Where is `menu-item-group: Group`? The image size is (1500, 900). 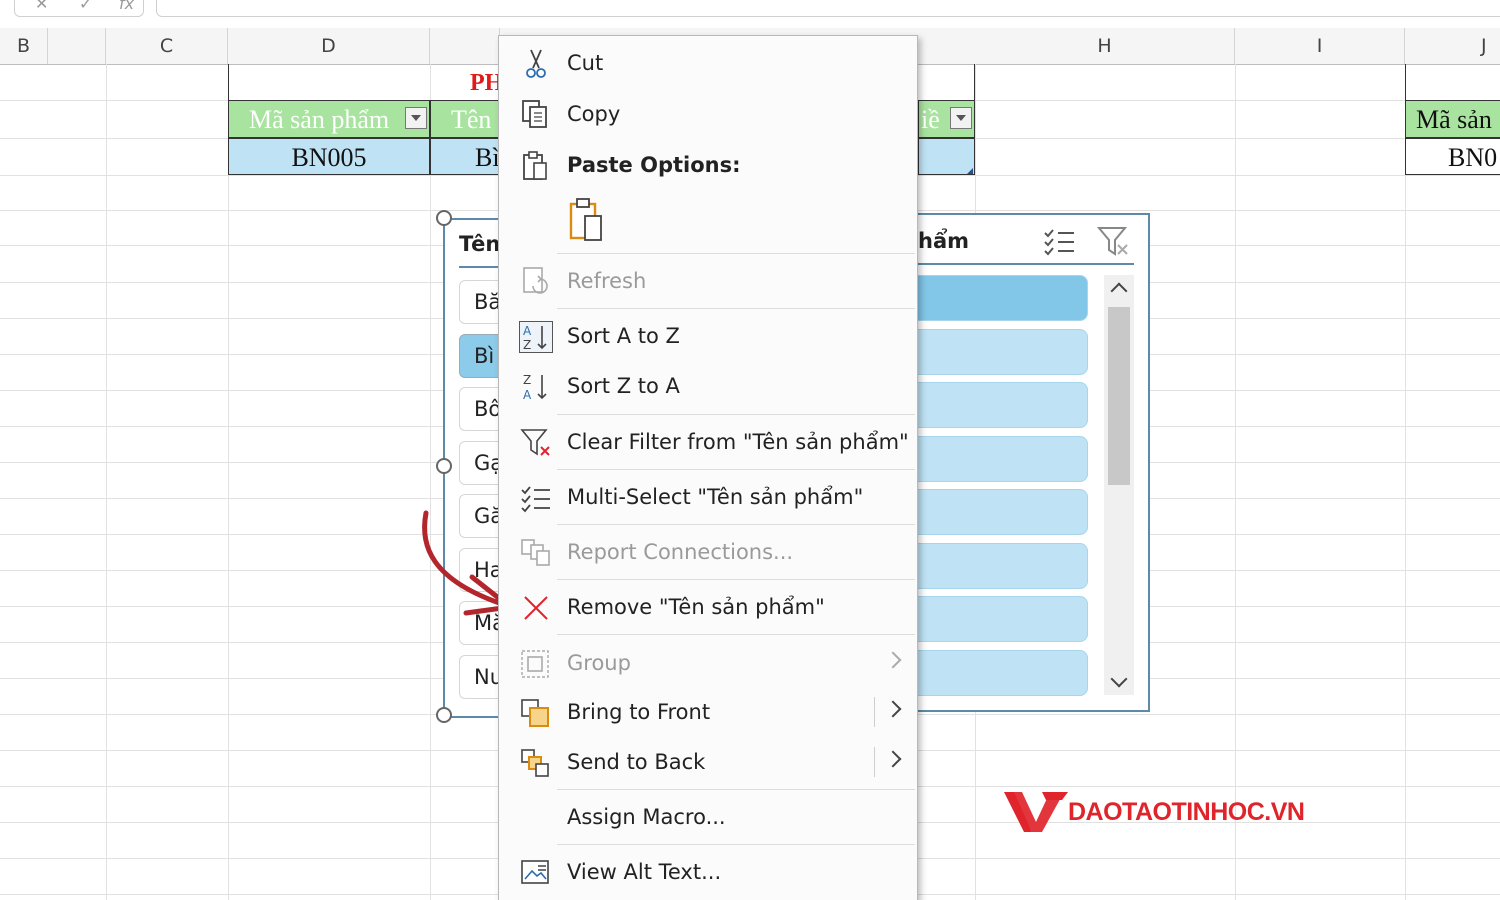
menu-item-group: Group is located at coordinates (708, 663).